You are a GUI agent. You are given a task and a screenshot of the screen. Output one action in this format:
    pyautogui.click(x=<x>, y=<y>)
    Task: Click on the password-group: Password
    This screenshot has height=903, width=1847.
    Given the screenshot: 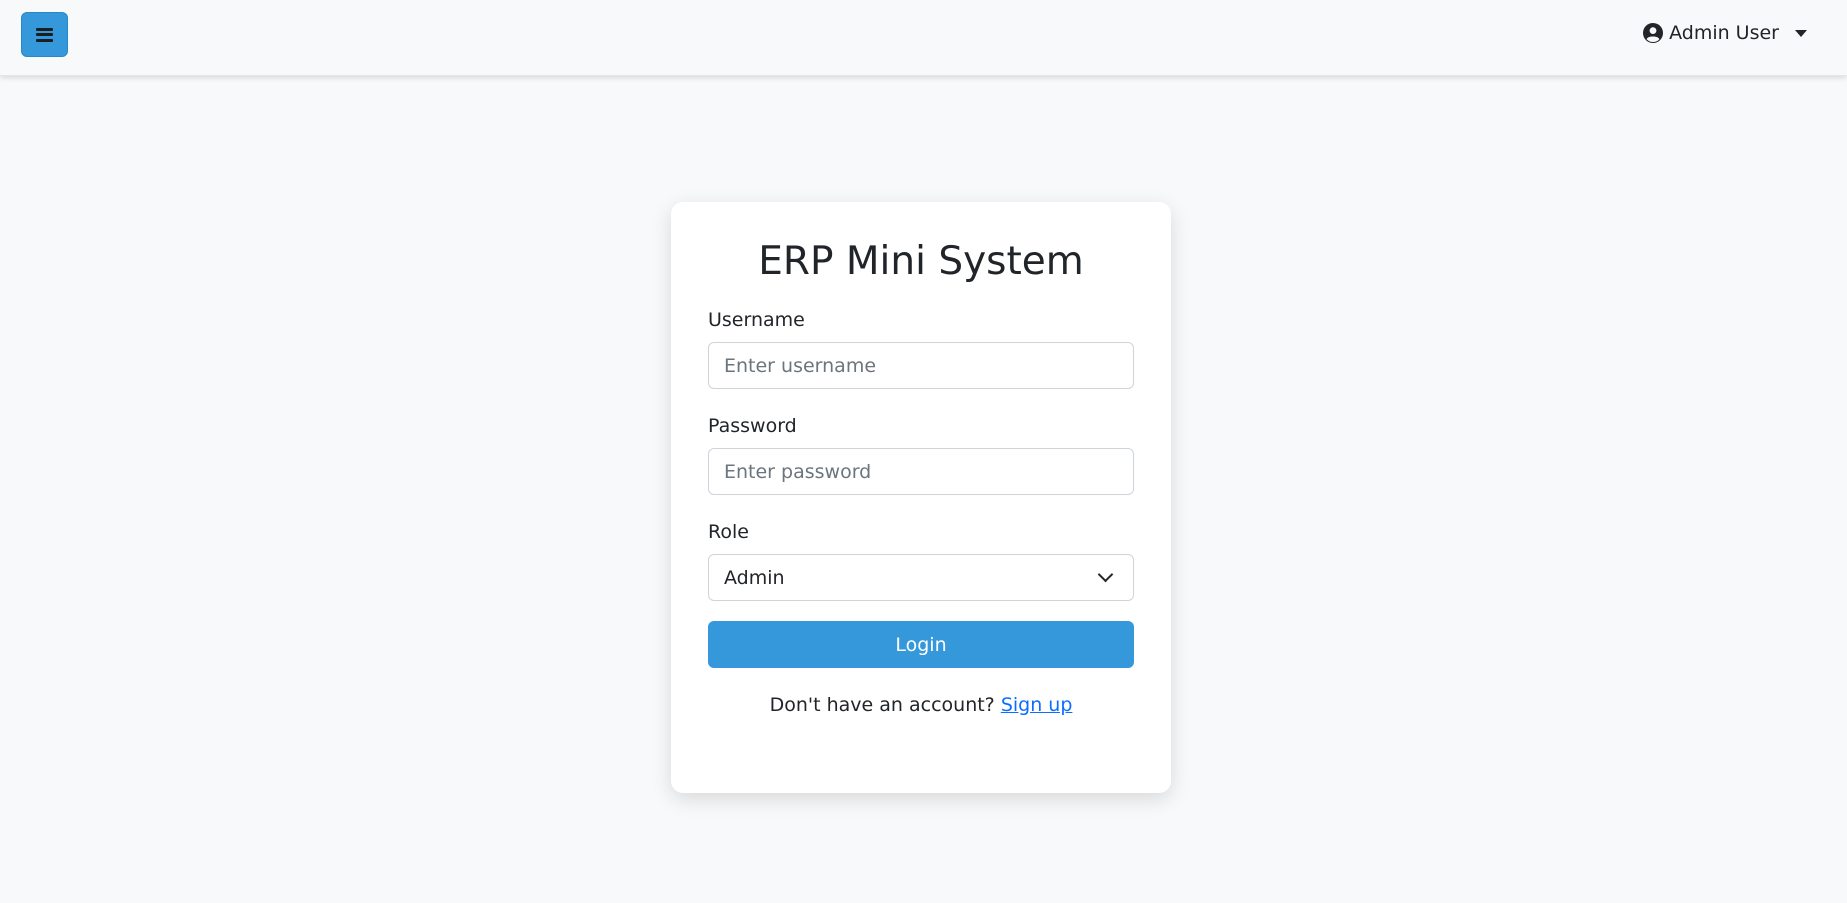 What is the action you would take?
    pyautogui.click(x=921, y=454)
    